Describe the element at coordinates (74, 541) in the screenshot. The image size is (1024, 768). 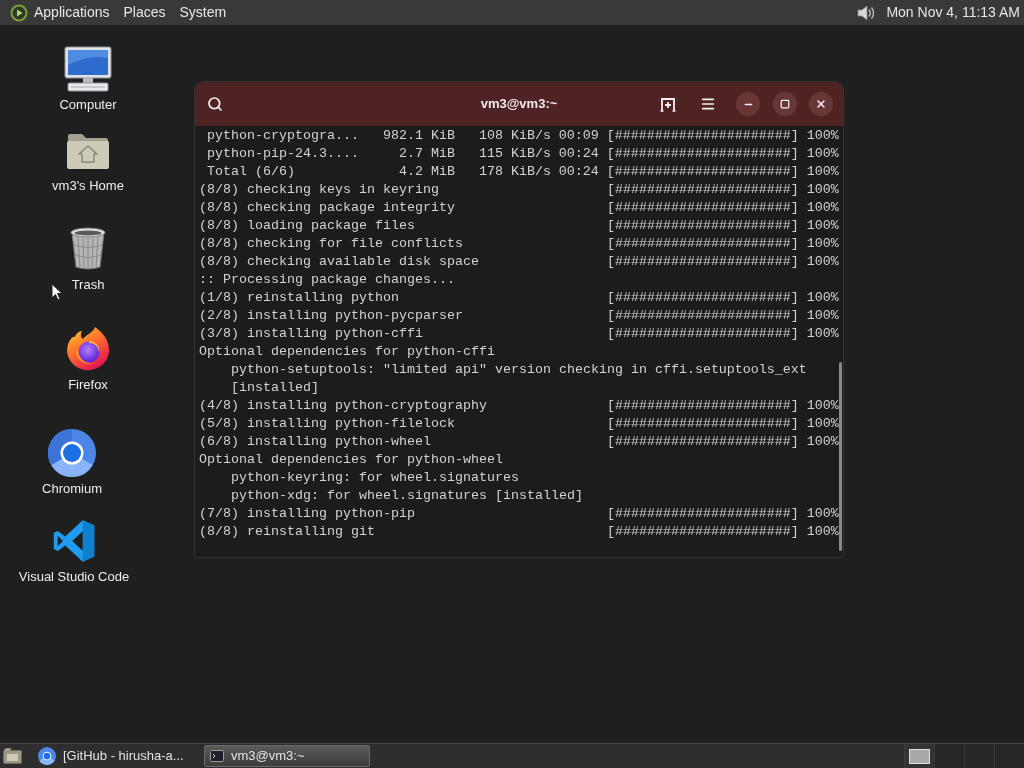
I see `ribbon-logo-icon` at that location.